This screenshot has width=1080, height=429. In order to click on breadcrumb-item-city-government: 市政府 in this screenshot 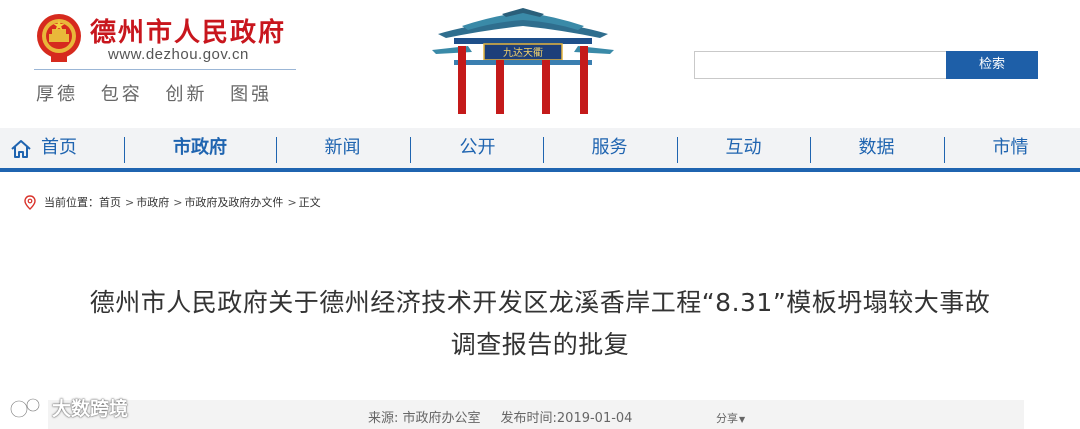, I will do `click(152, 202)`.